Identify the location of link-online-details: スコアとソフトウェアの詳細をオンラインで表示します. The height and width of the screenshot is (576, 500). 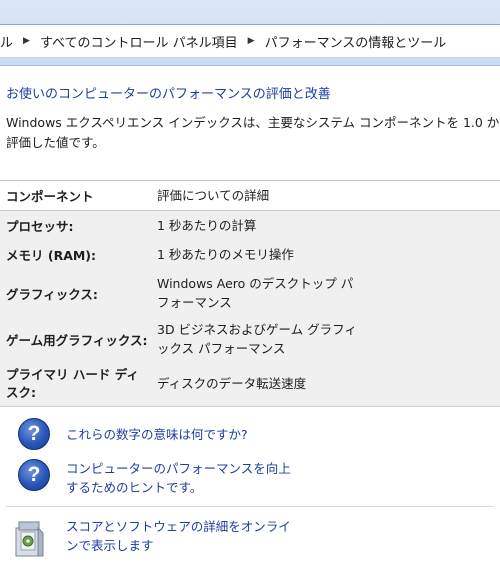
(180, 536).